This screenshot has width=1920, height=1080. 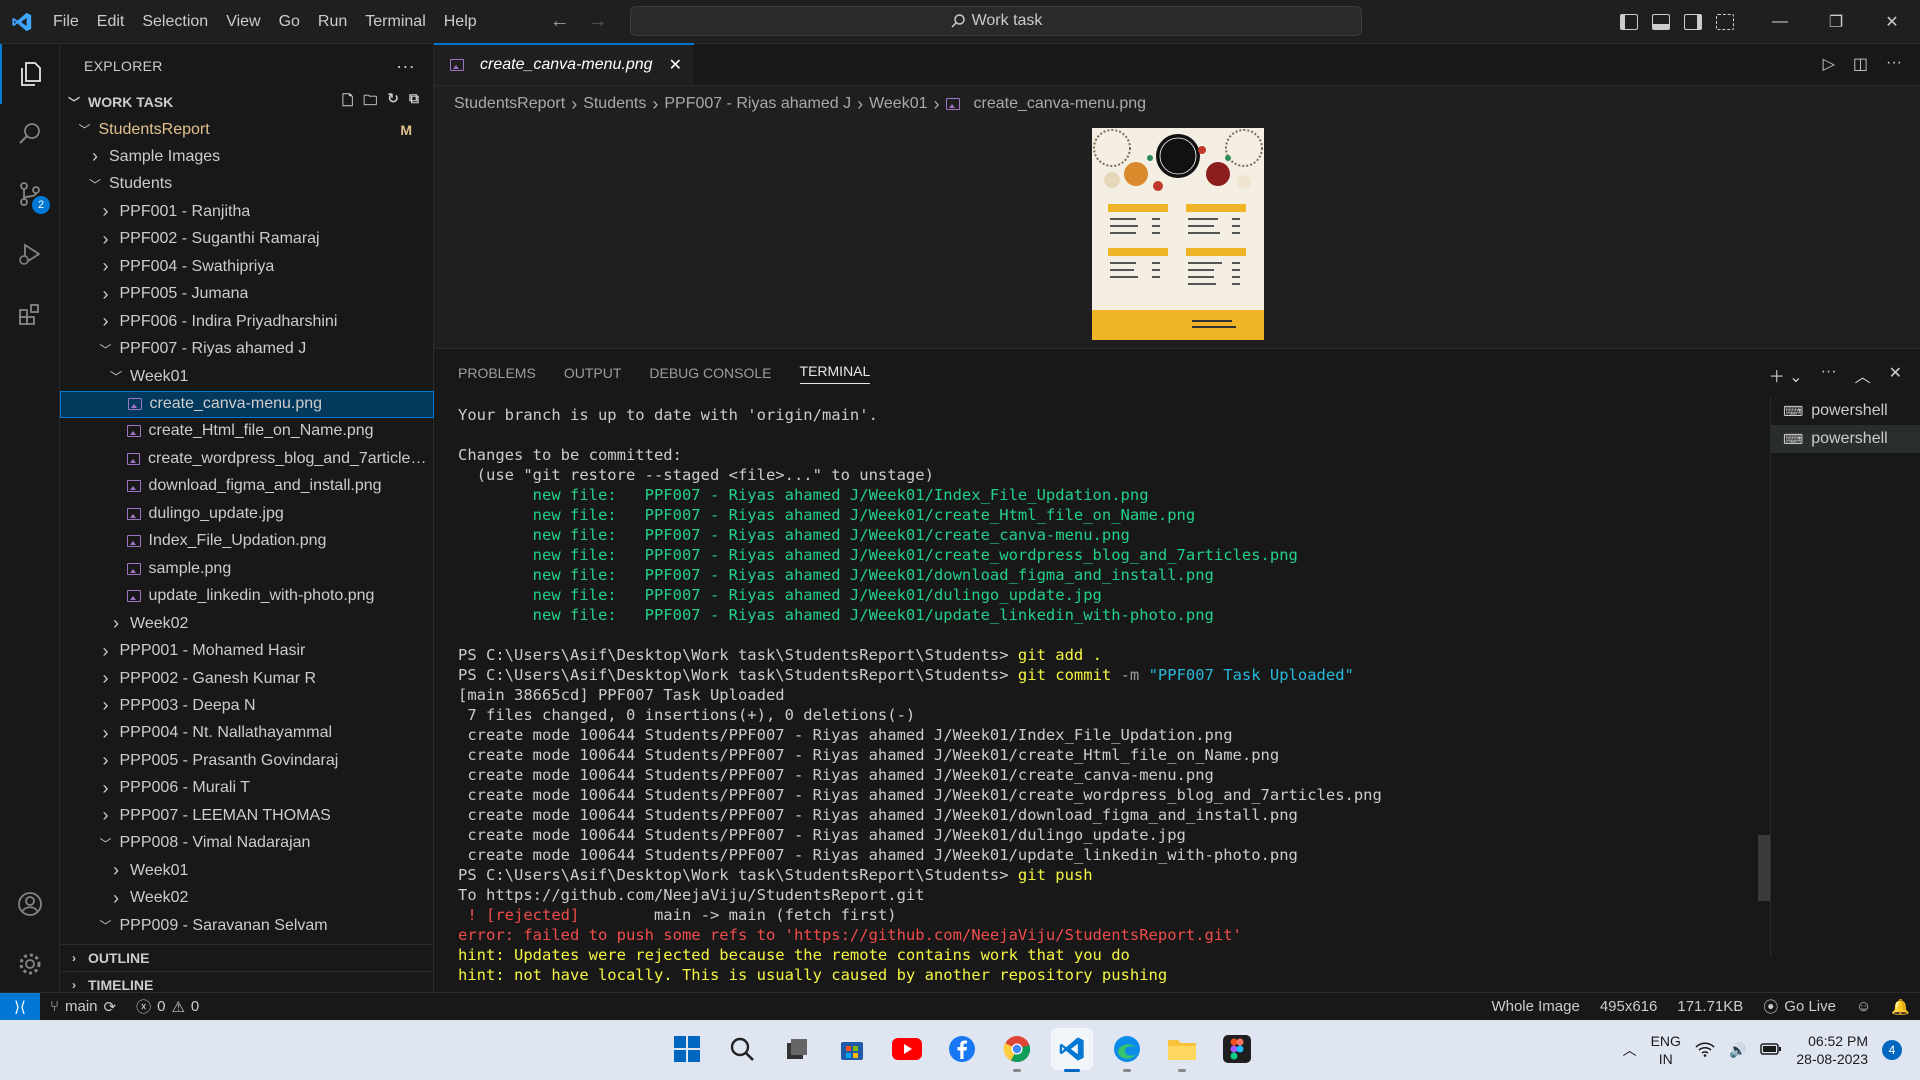 I want to click on folder-item: ﹀ PPF007 - Riyas ahamed J, so click(x=247, y=349).